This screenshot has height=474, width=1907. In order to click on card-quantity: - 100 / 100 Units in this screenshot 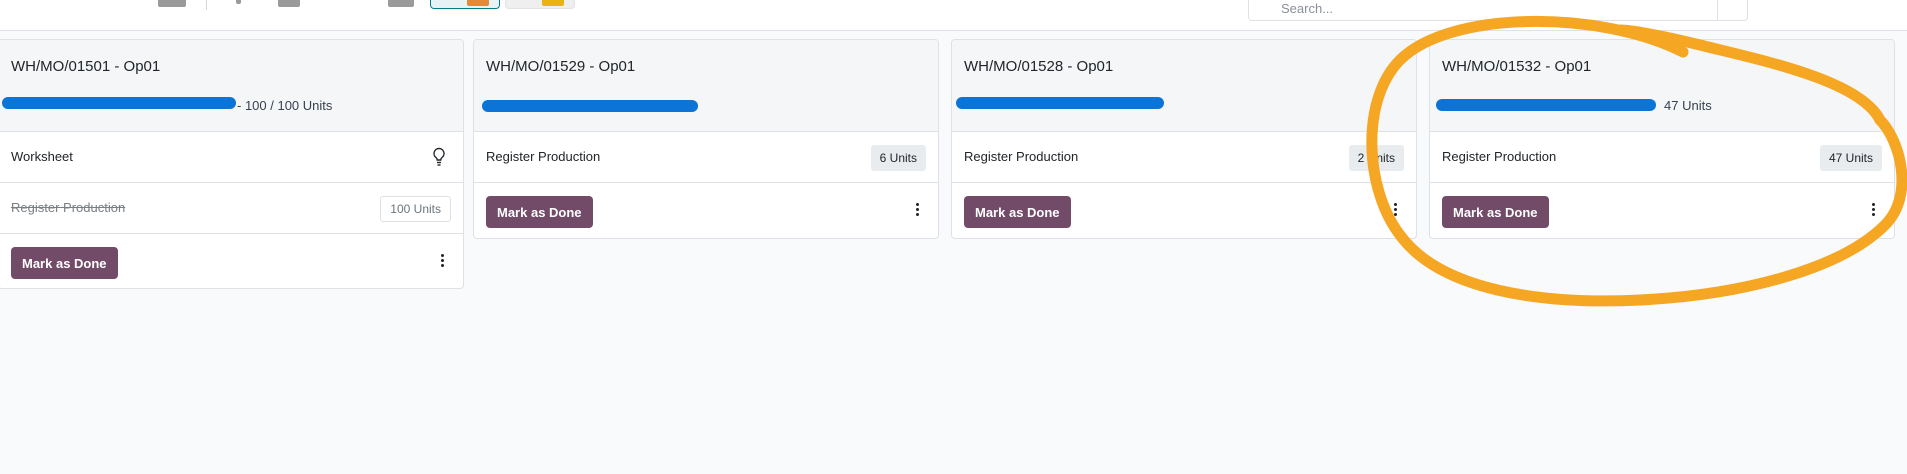, I will do `click(285, 105)`.